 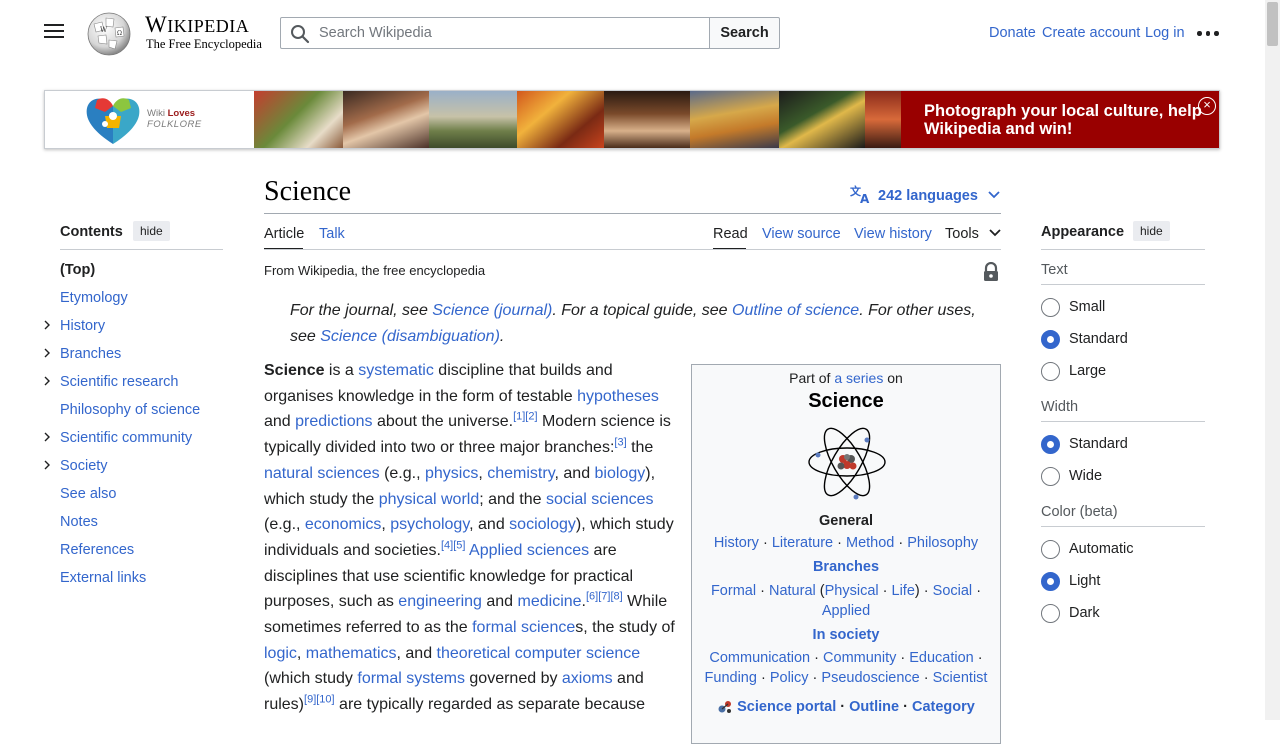 I want to click on science-disambiguation-link: Science (disambiguation), so click(x=410, y=336).